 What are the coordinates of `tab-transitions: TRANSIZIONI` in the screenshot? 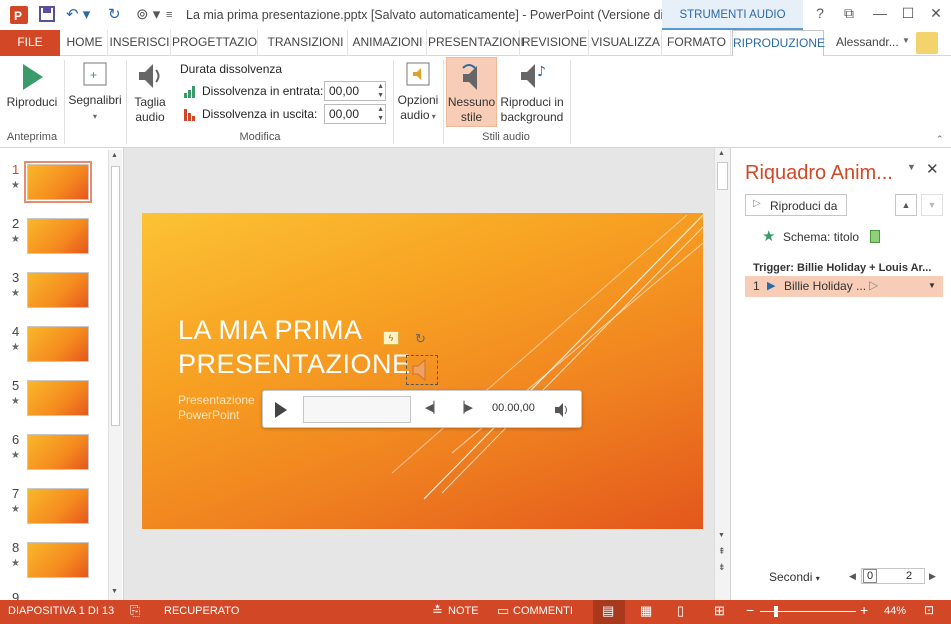 It's located at (306, 43).